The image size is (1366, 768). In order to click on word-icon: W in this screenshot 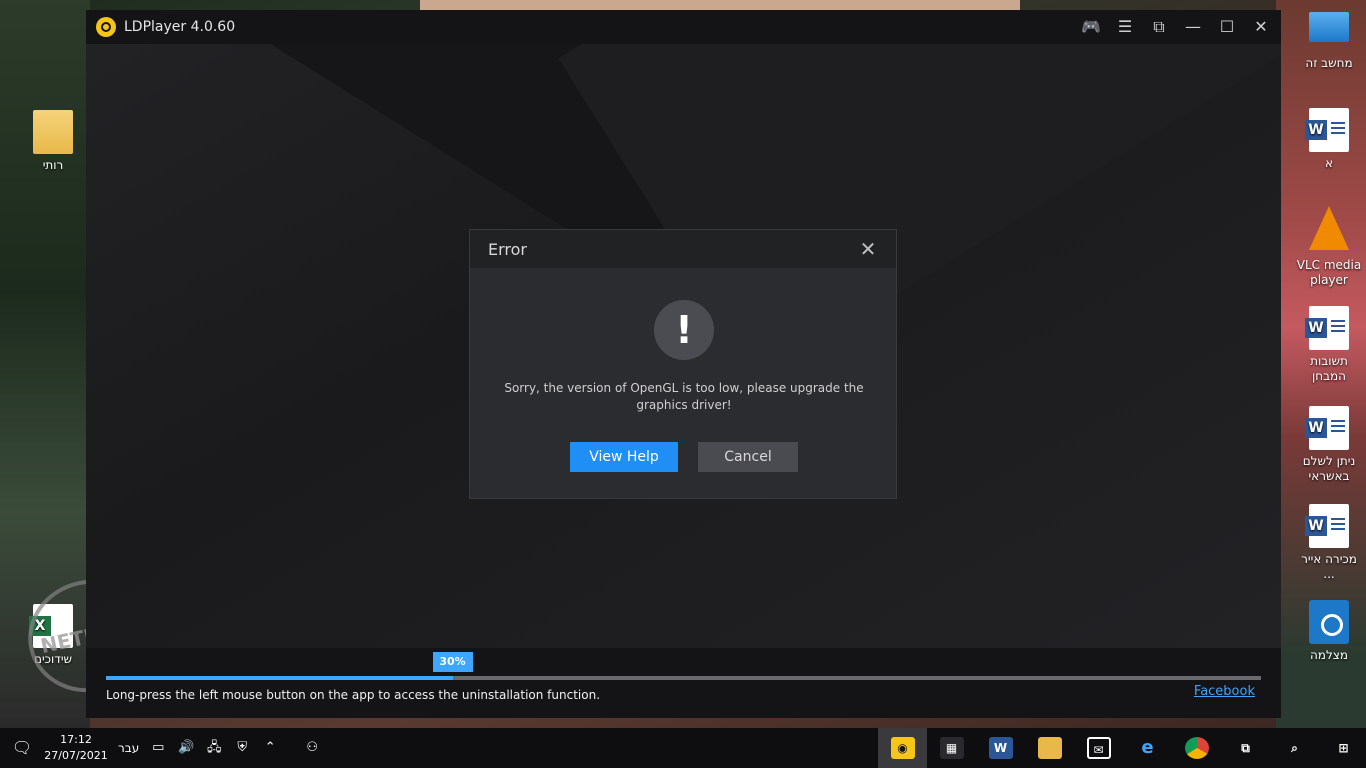, I will do `click(1000, 748)`.